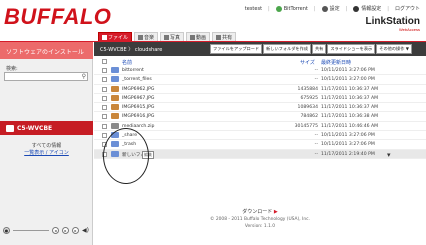 The width and height of the screenshot is (426, 245). I want to click on bittorrent-link: BitTorrent, so click(291, 8).